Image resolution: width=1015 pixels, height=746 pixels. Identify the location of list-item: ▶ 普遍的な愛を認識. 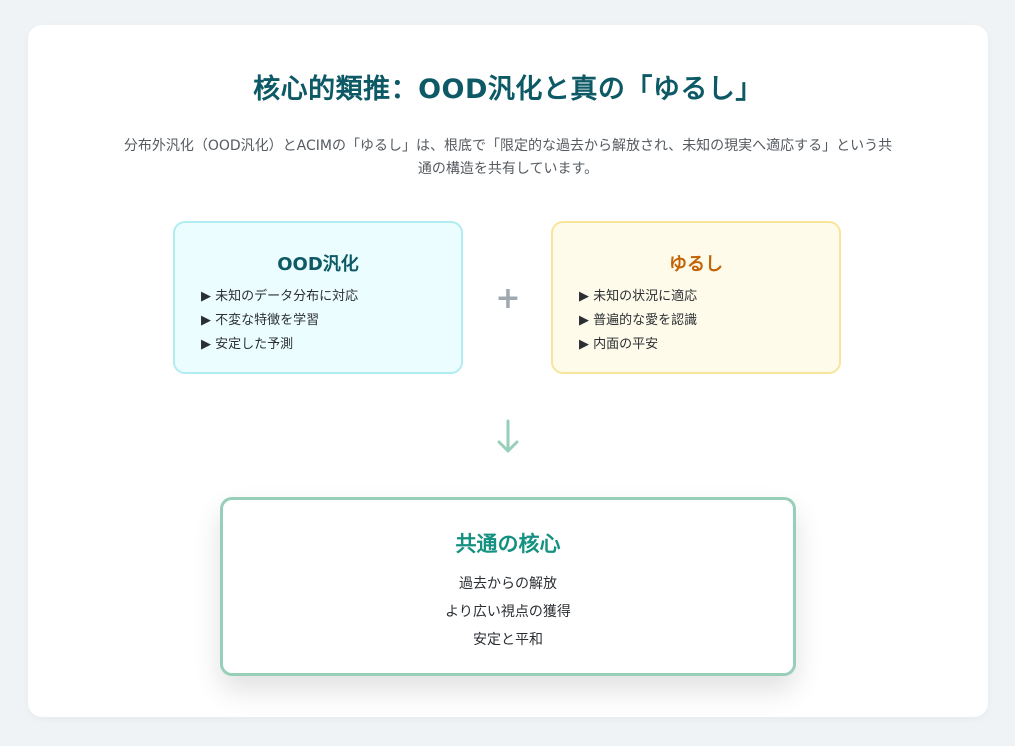
(638, 320).